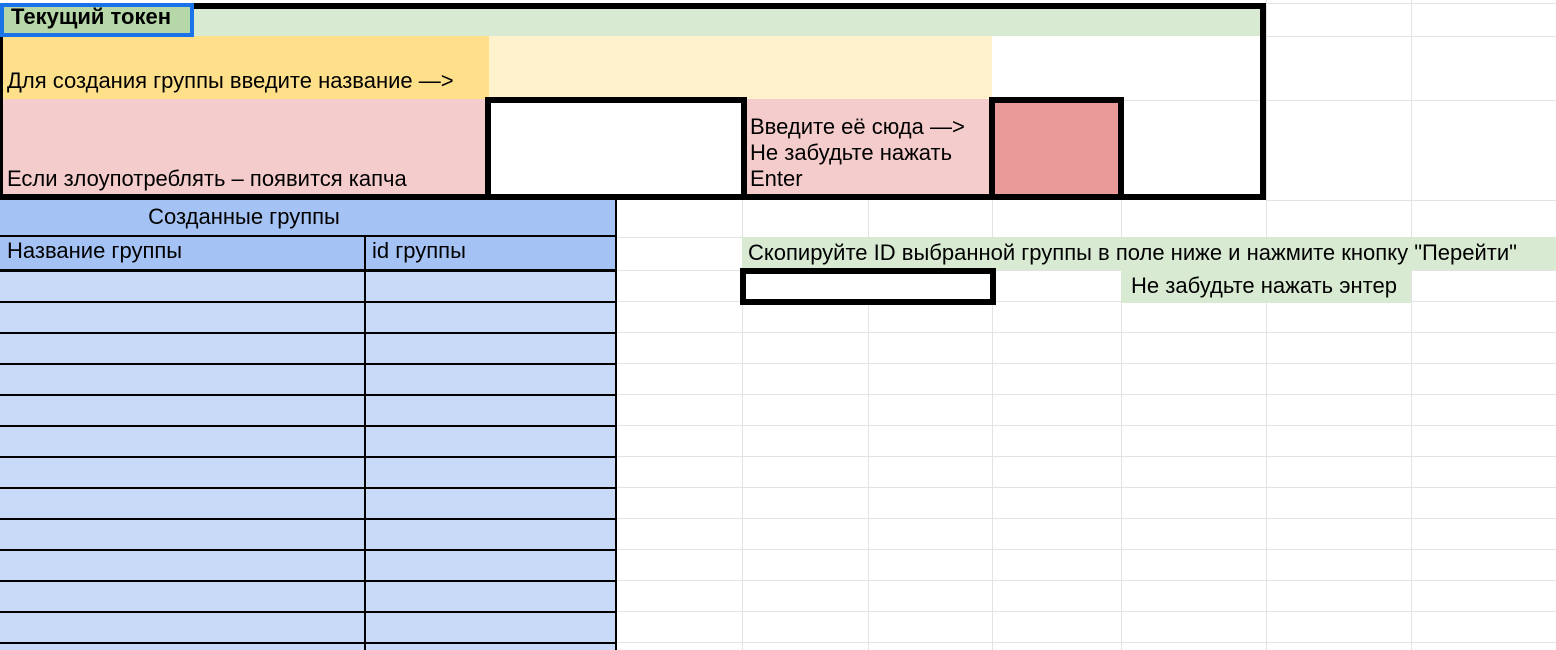  I want to click on group-id-input-box, so click(868, 286).